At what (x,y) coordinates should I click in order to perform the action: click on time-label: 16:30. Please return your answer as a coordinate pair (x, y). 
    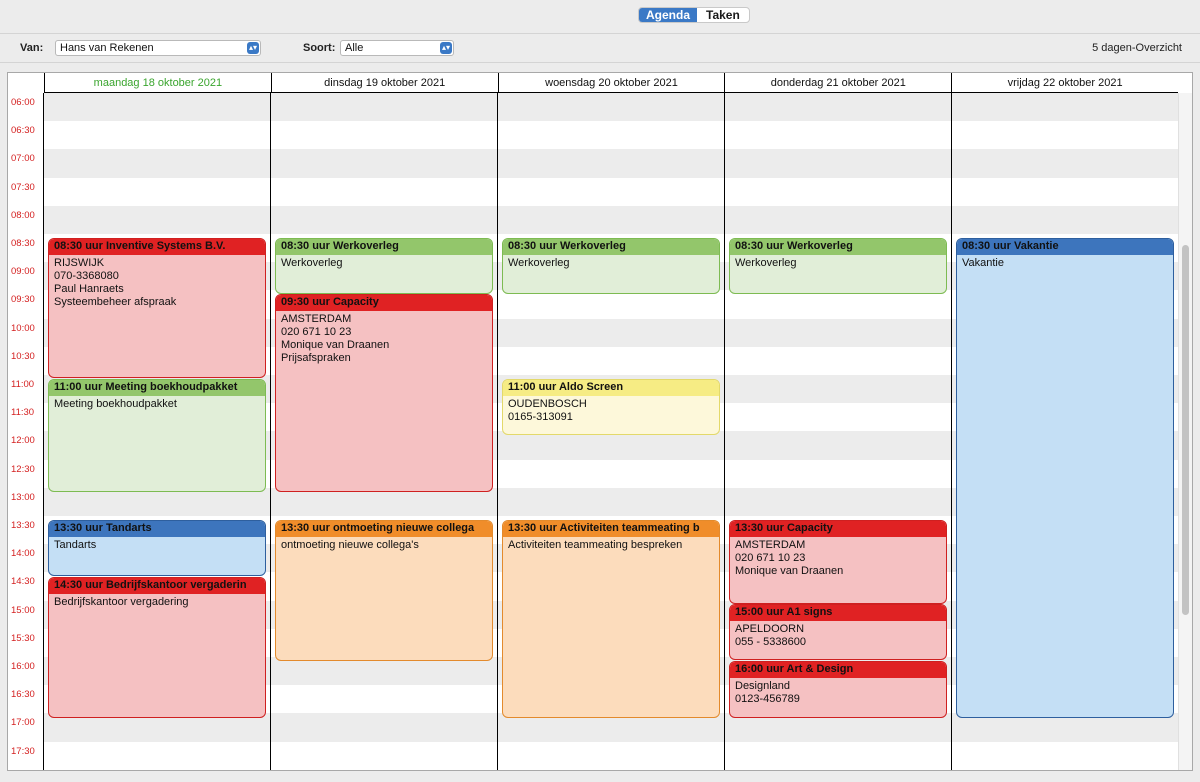
    Looking at the image, I should click on (23, 695).